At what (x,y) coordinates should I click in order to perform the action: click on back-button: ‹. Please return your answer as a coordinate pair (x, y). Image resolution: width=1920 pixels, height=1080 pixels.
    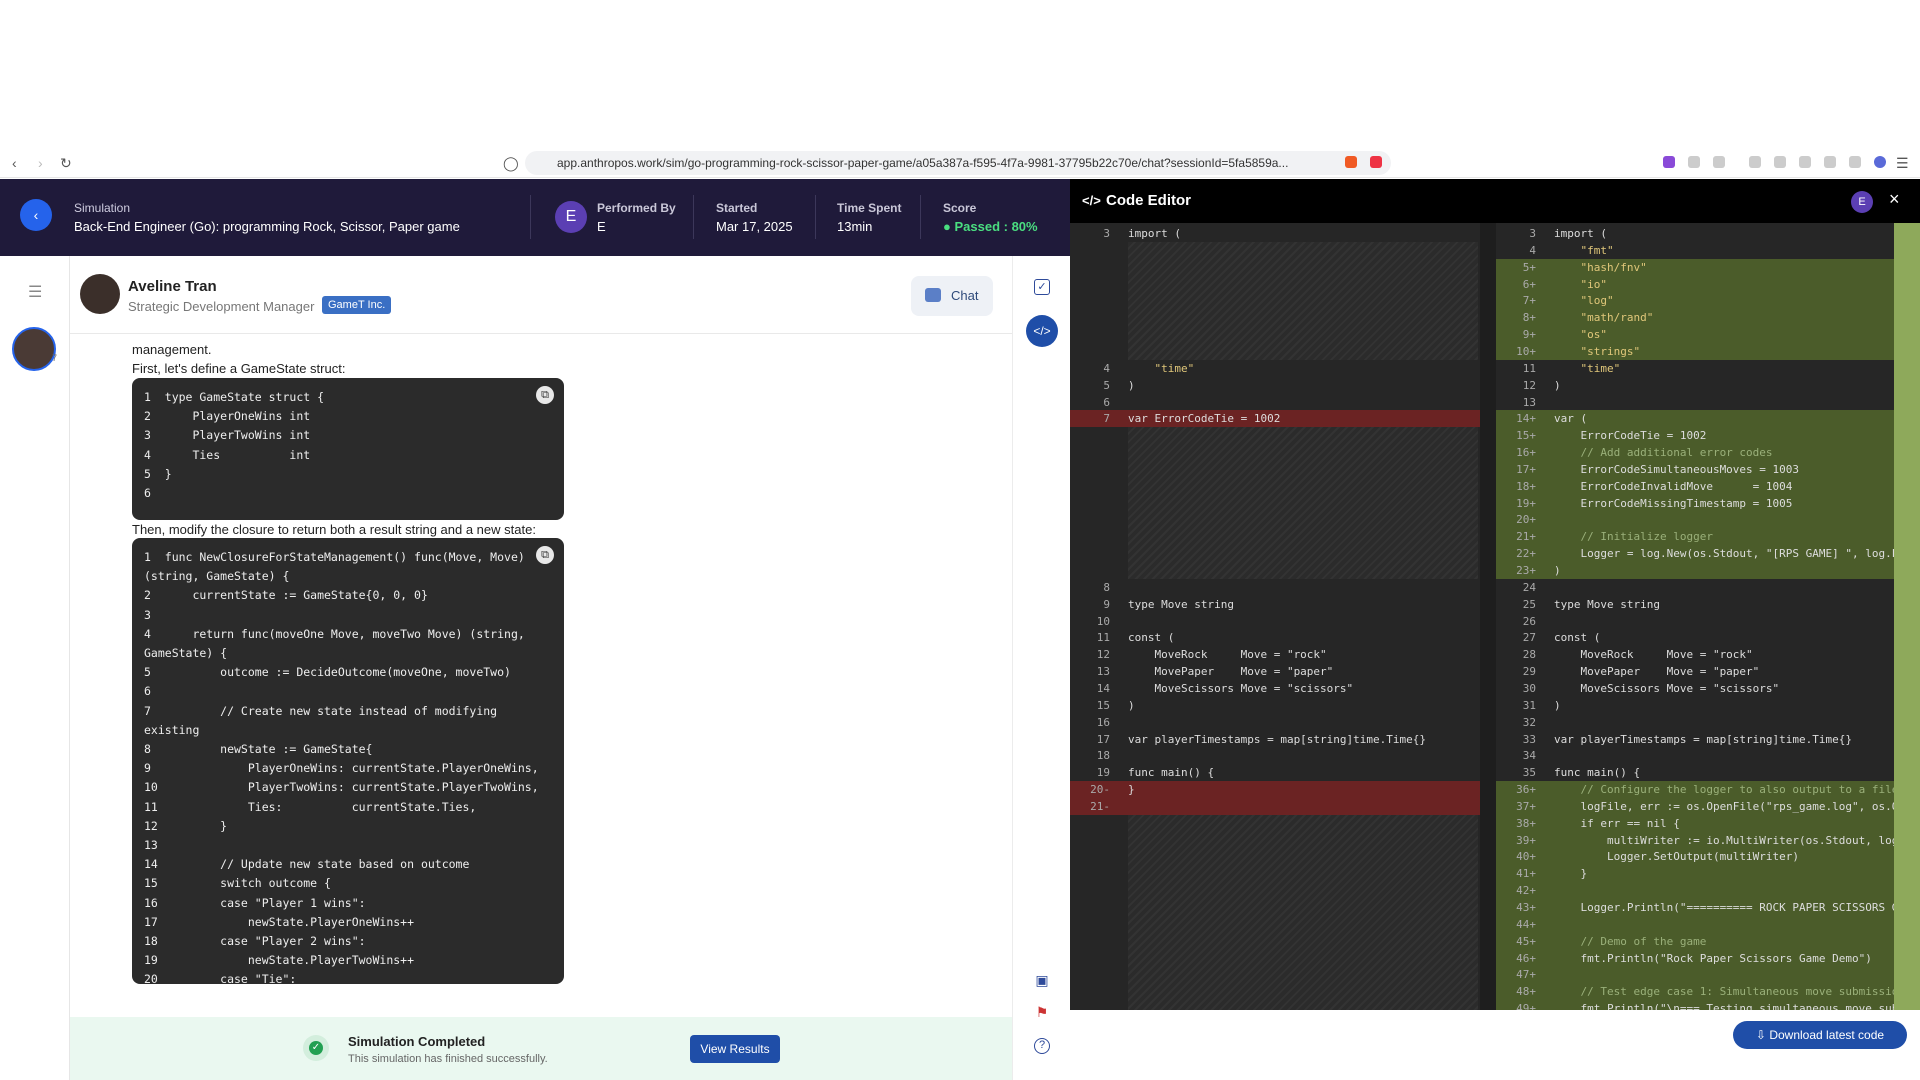
    Looking at the image, I should click on (36, 215).